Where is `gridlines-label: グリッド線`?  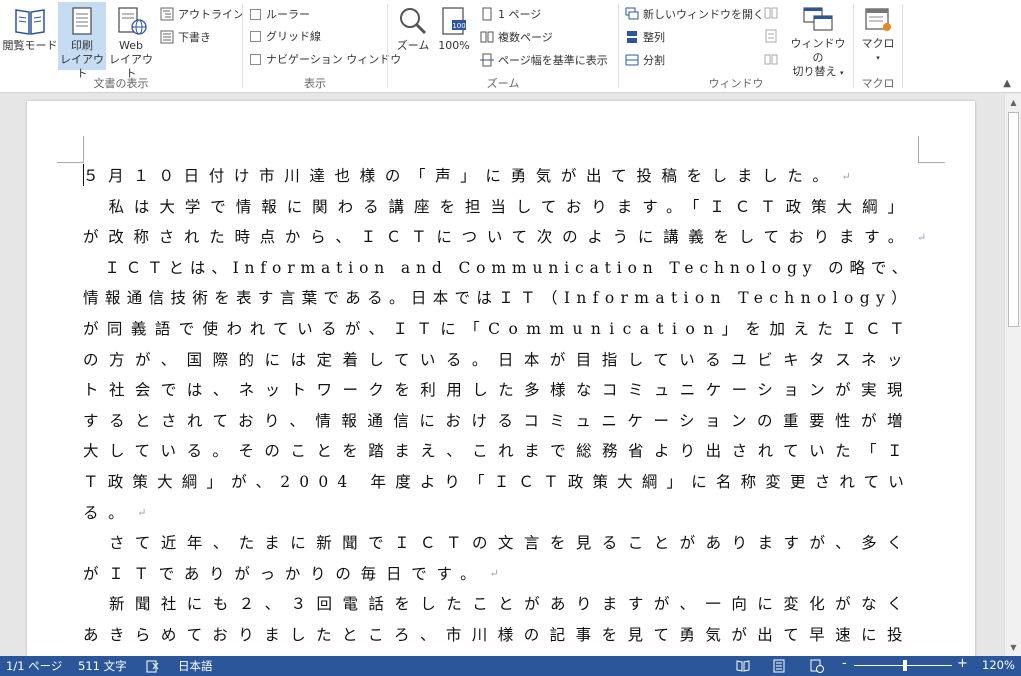
gridlines-label: グリッド線 is located at coordinates (293, 36).